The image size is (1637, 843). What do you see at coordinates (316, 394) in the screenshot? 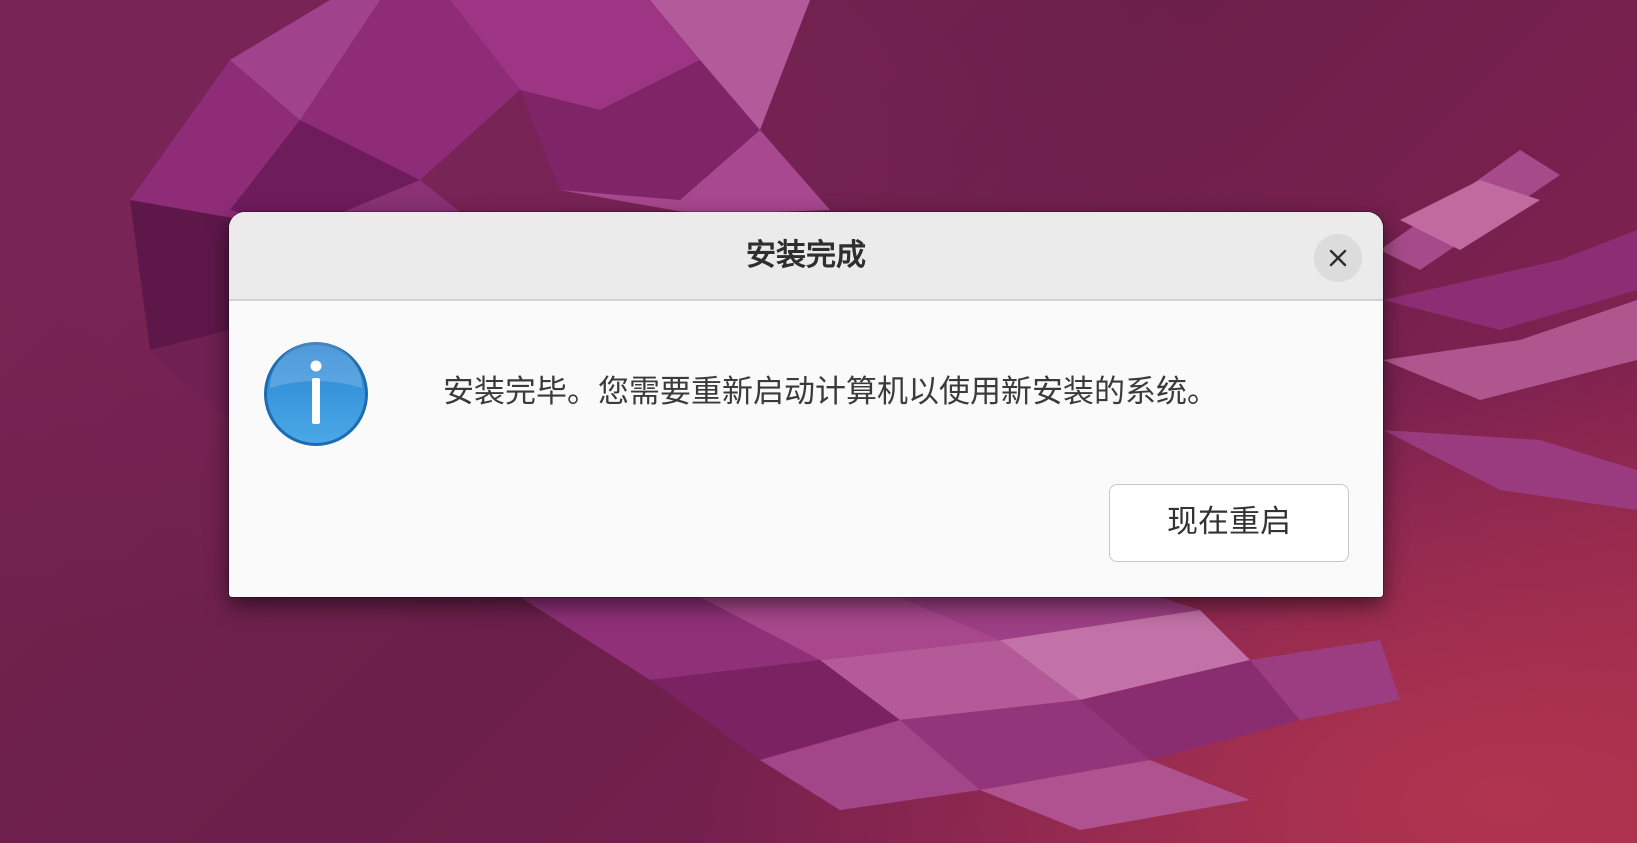
I see `info-icon` at bounding box center [316, 394].